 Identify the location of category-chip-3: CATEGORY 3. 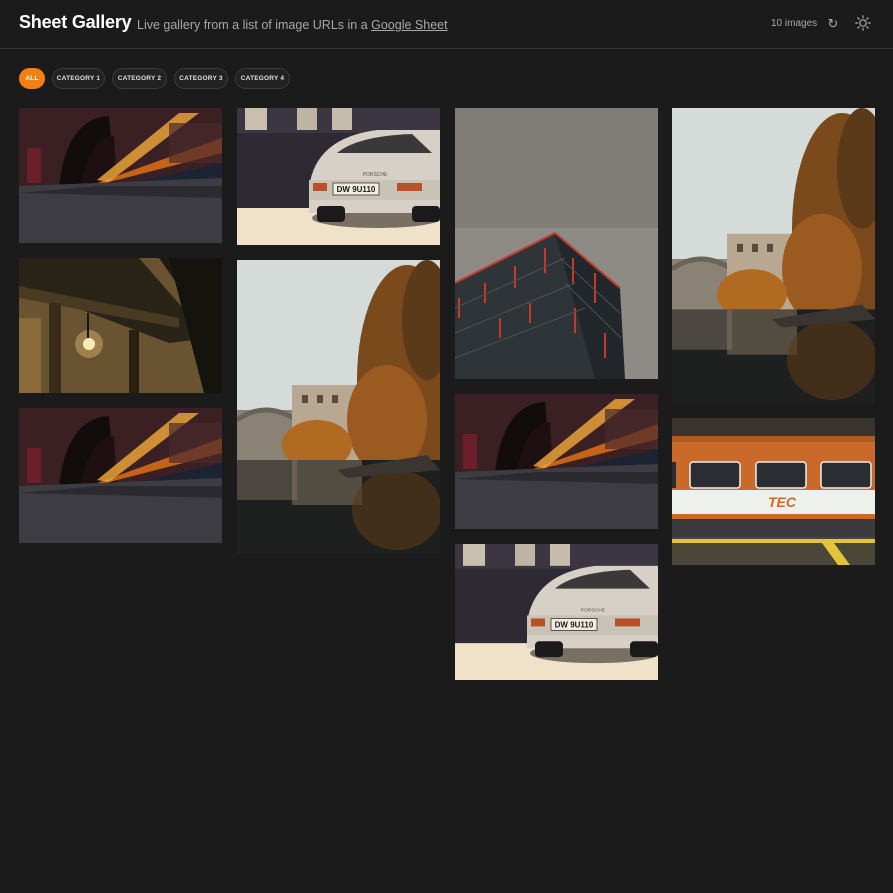
(201, 78).